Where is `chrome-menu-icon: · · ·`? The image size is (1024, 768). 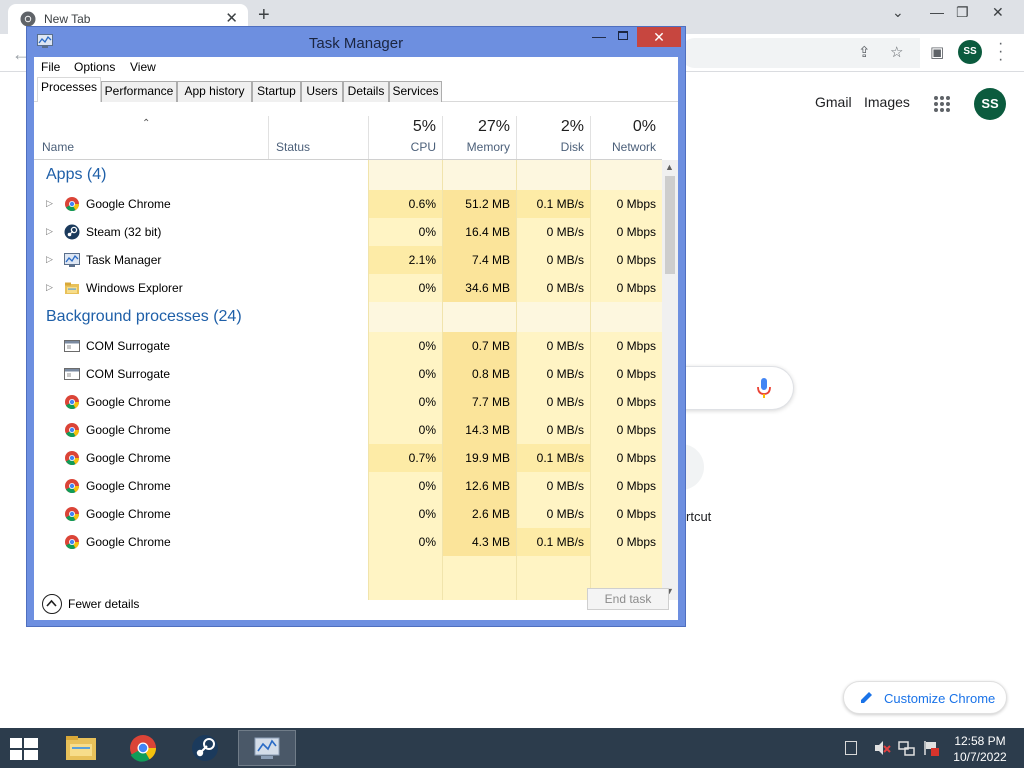 chrome-menu-icon: · · · is located at coordinates (1000, 52).